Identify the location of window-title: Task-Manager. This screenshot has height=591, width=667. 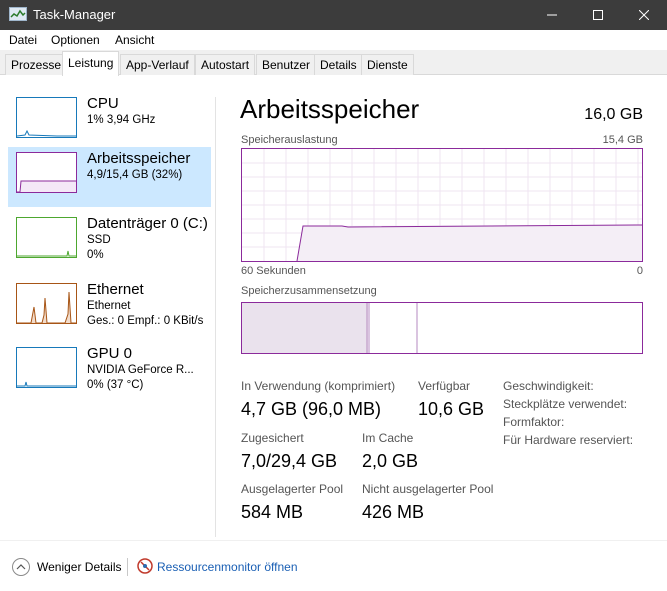
(74, 14).